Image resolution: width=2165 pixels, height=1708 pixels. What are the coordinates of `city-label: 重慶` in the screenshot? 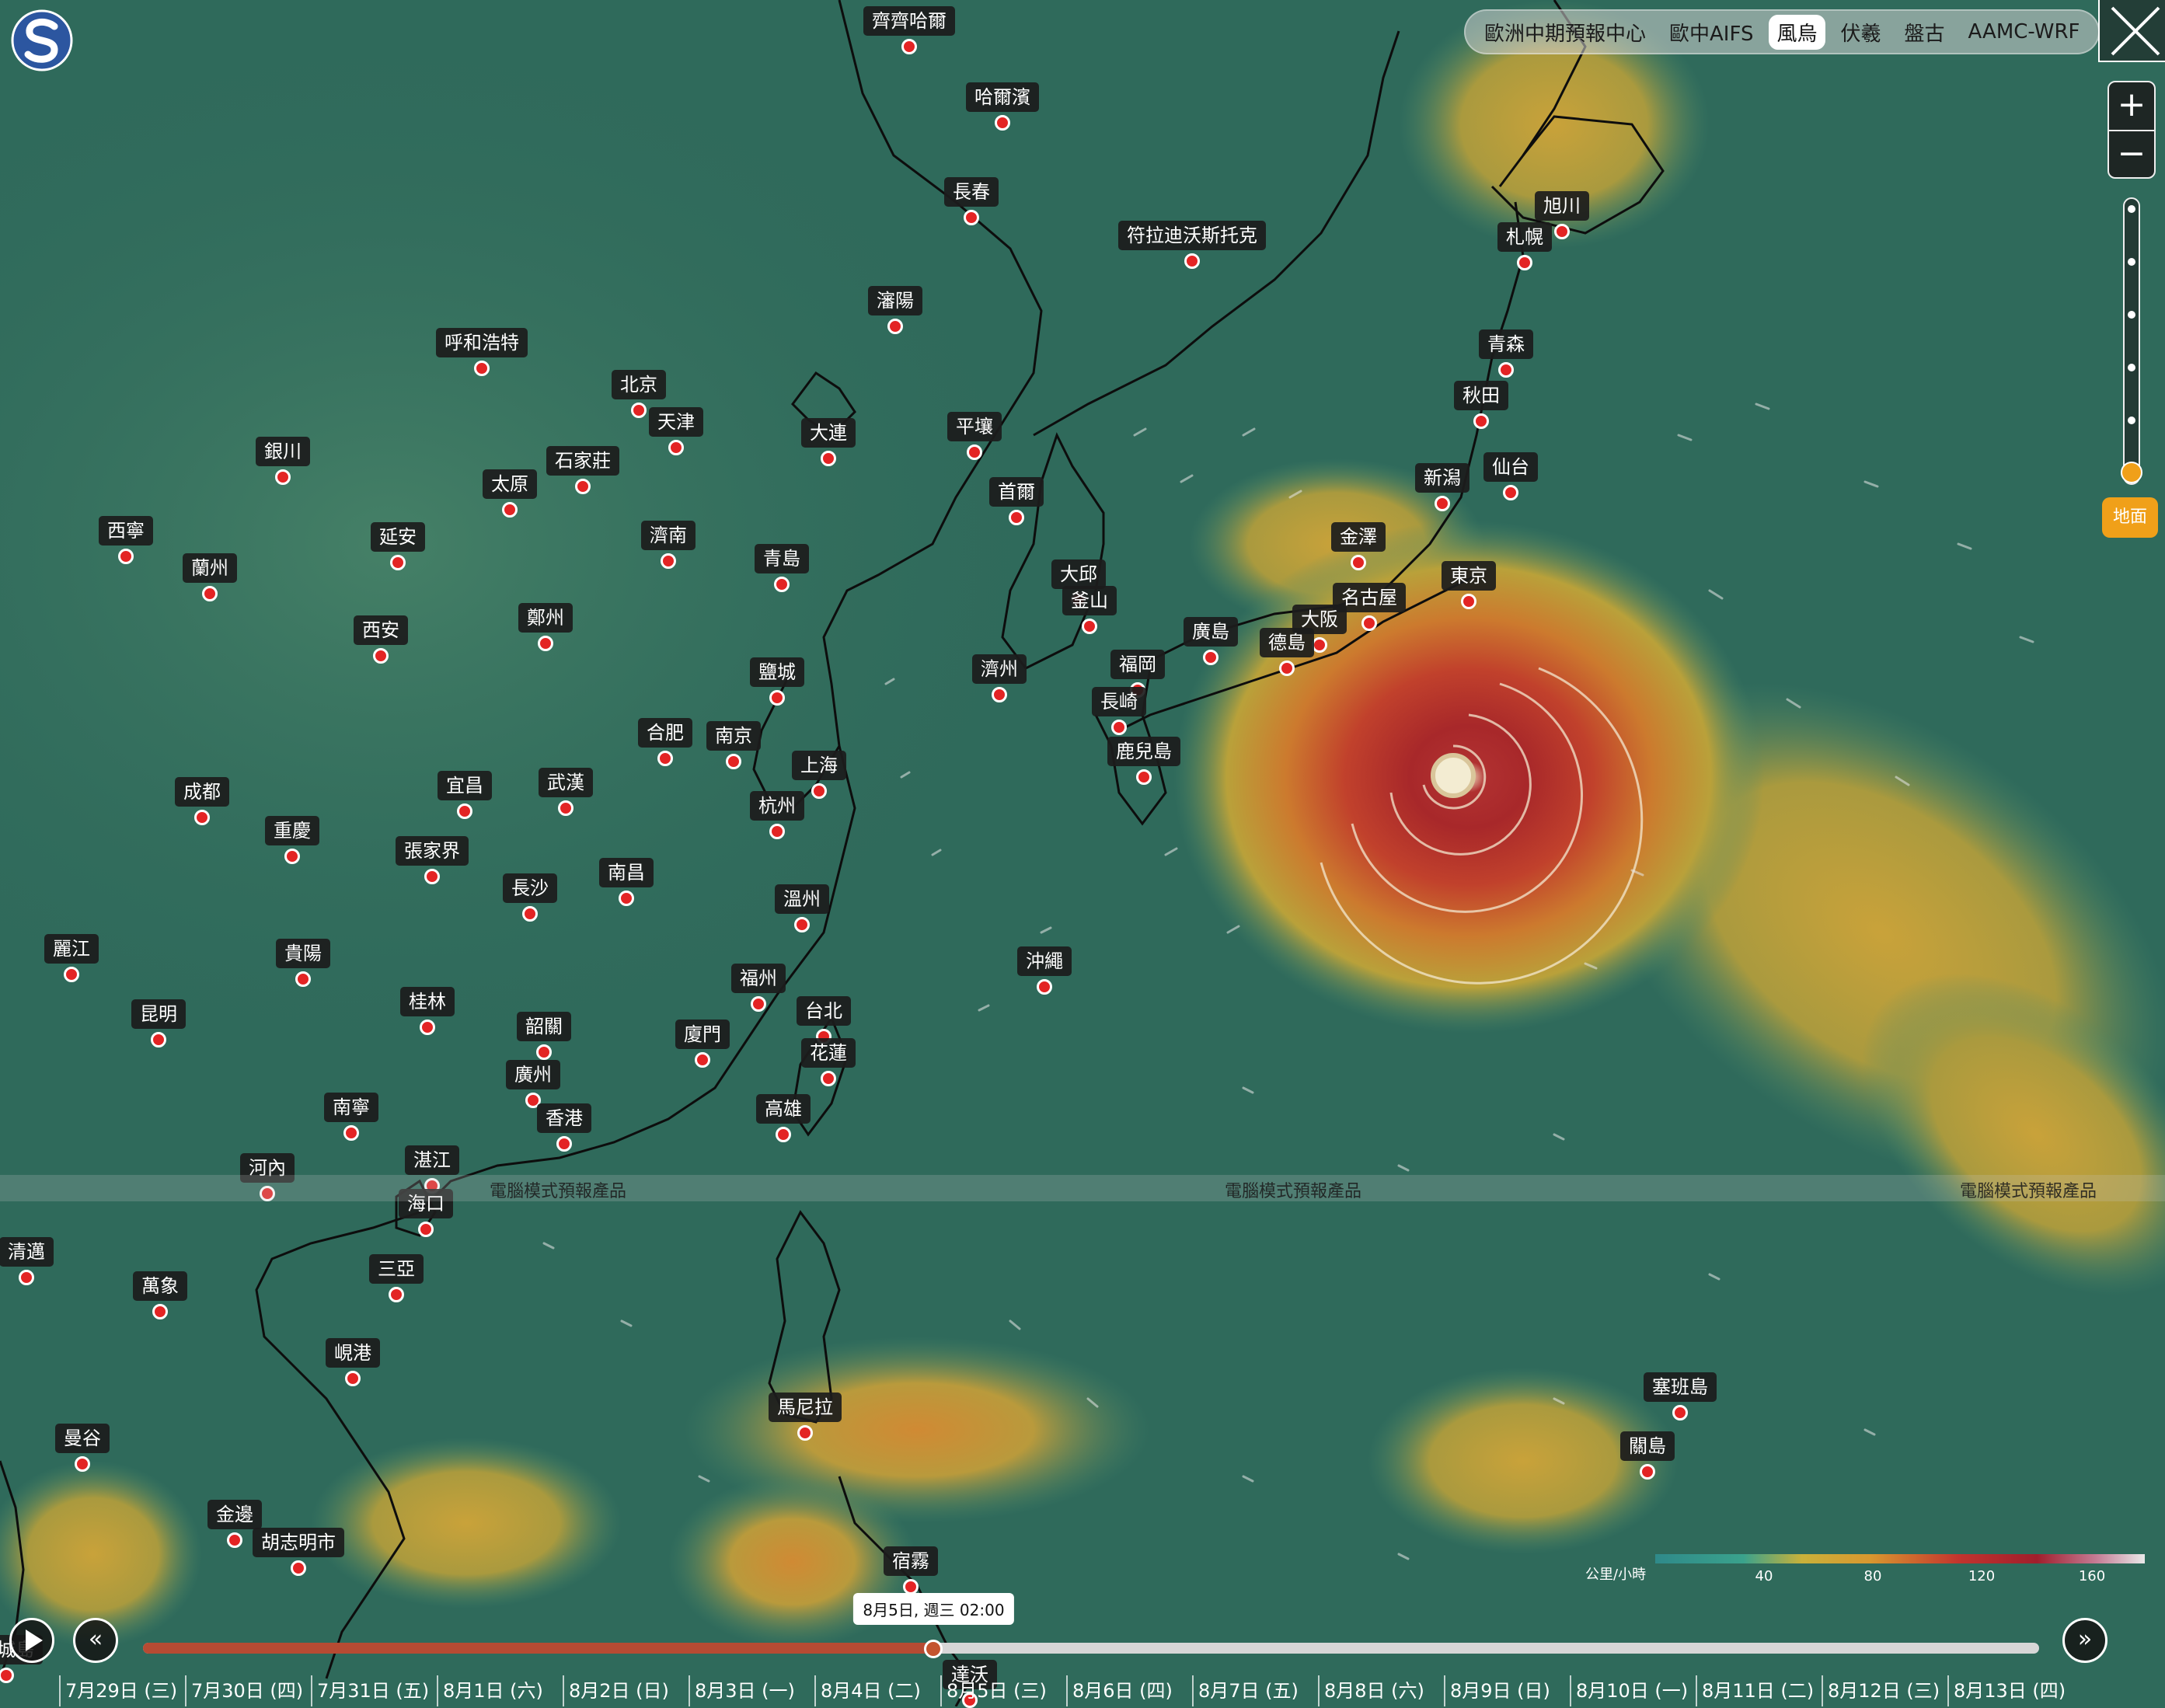 It's located at (292, 830).